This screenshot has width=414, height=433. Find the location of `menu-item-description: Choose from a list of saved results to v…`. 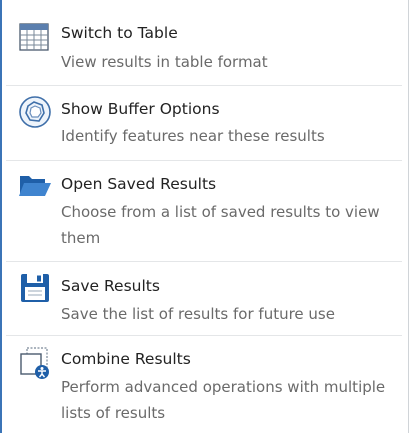

menu-item-description: Choose from a list of saved results to v… is located at coordinates (220, 225).